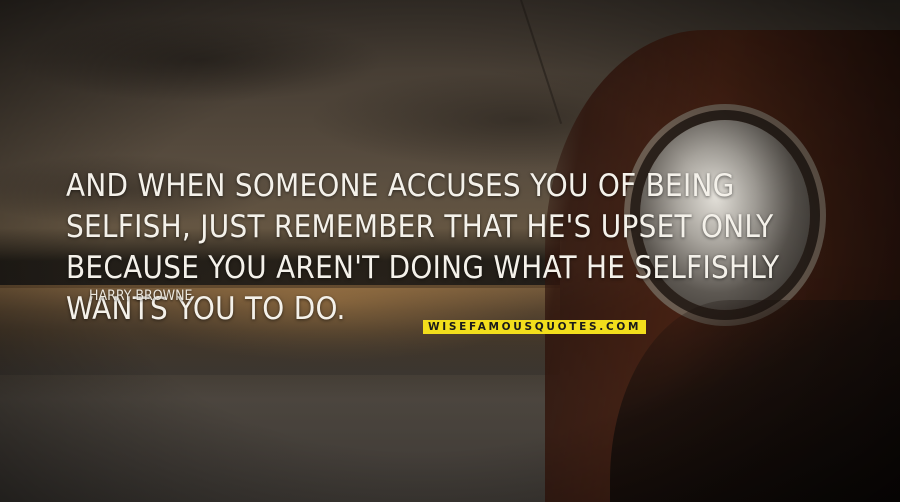 The image size is (900, 502). I want to click on quote-author: HARRY BROWNE, so click(141, 296).